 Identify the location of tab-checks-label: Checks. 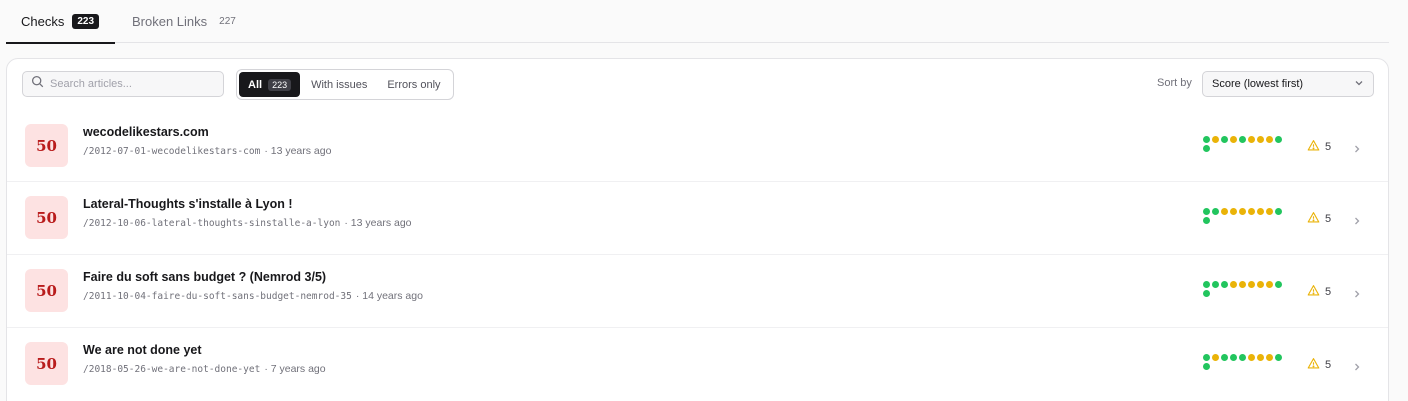
(43, 21).